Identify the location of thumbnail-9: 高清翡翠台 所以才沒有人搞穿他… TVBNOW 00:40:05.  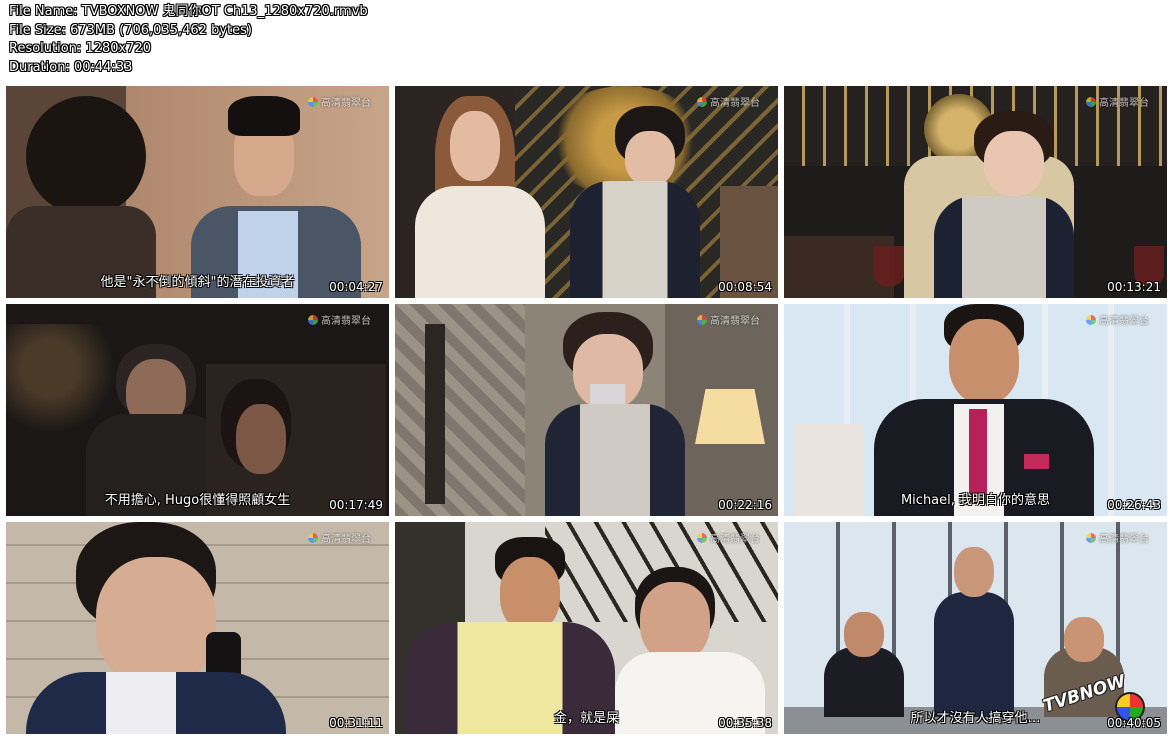
(975, 628).